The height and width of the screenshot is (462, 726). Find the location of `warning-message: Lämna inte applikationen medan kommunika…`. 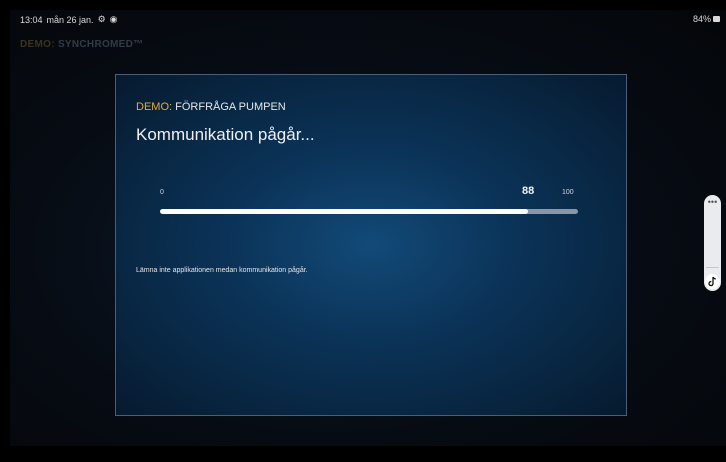

warning-message: Lämna inte applikationen medan kommunika… is located at coordinates (222, 270).